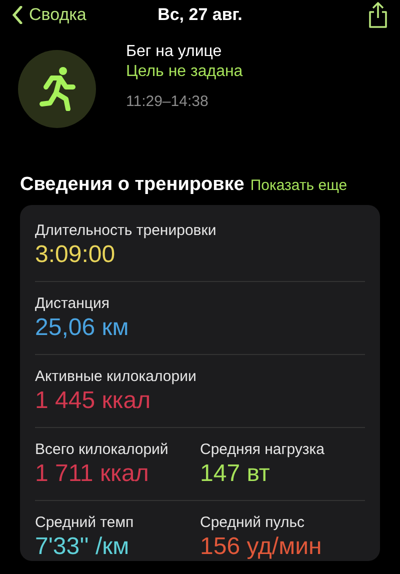  Describe the element at coordinates (57, 89) in the screenshot. I see `runner-icon` at that location.